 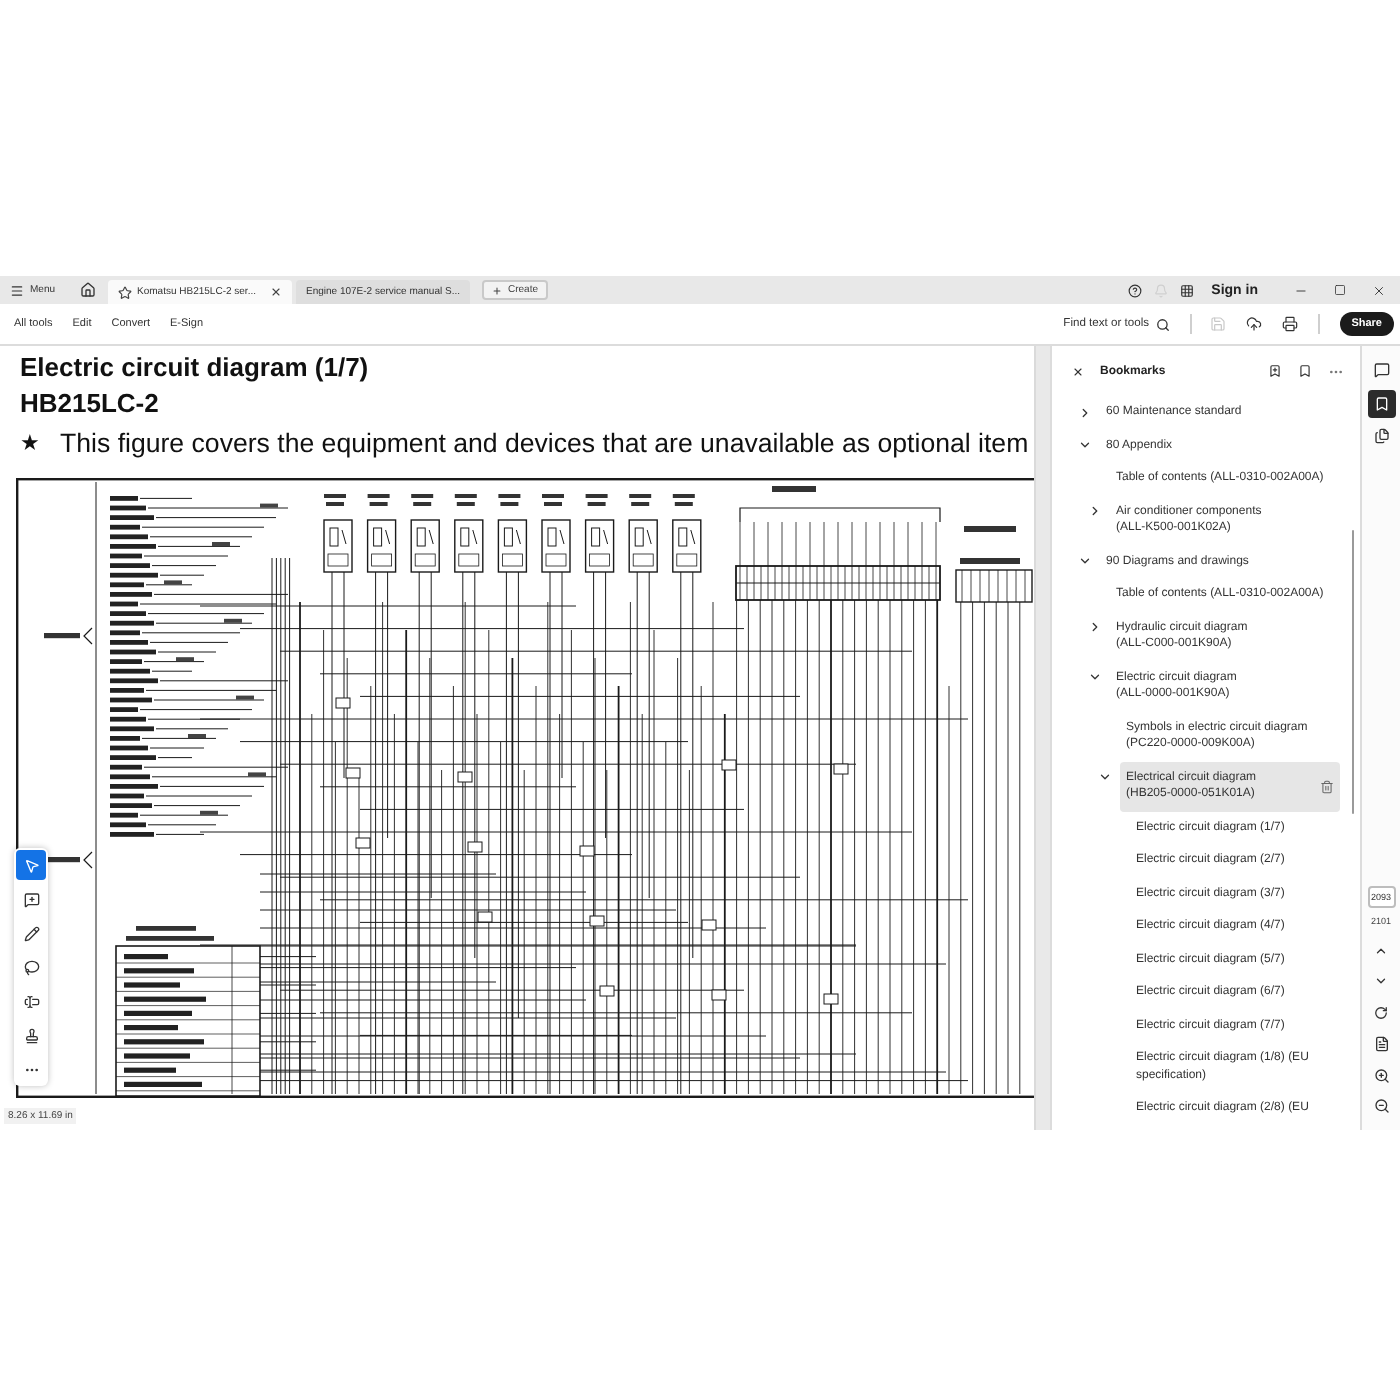 What do you see at coordinates (31, 865) in the screenshot?
I see `pointer-icon` at bounding box center [31, 865].